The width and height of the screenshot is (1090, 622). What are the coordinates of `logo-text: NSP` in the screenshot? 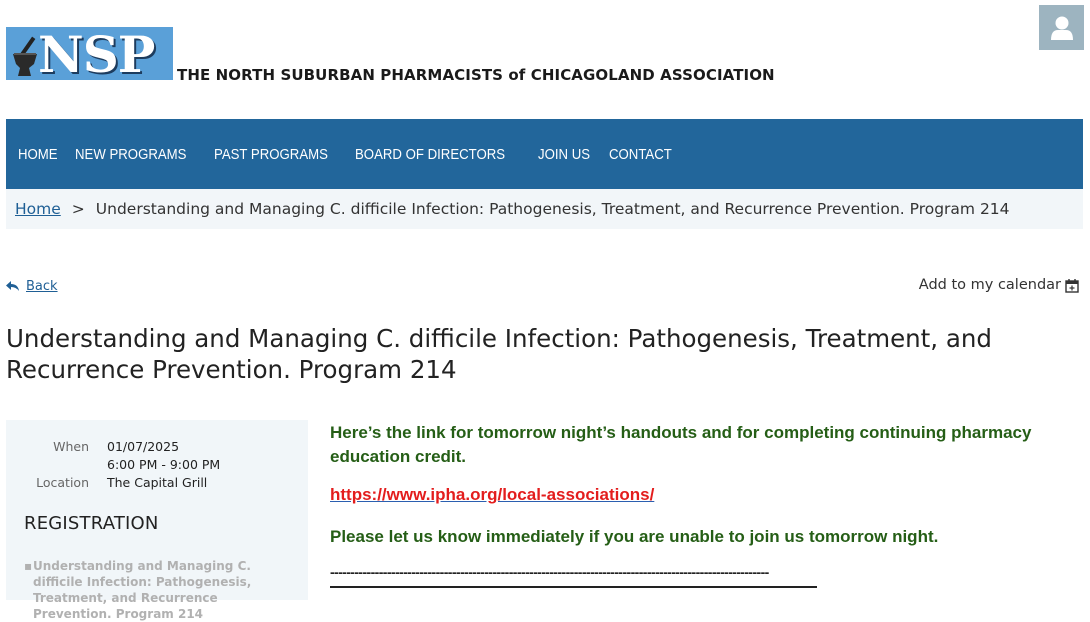 It's located at (96, 53).